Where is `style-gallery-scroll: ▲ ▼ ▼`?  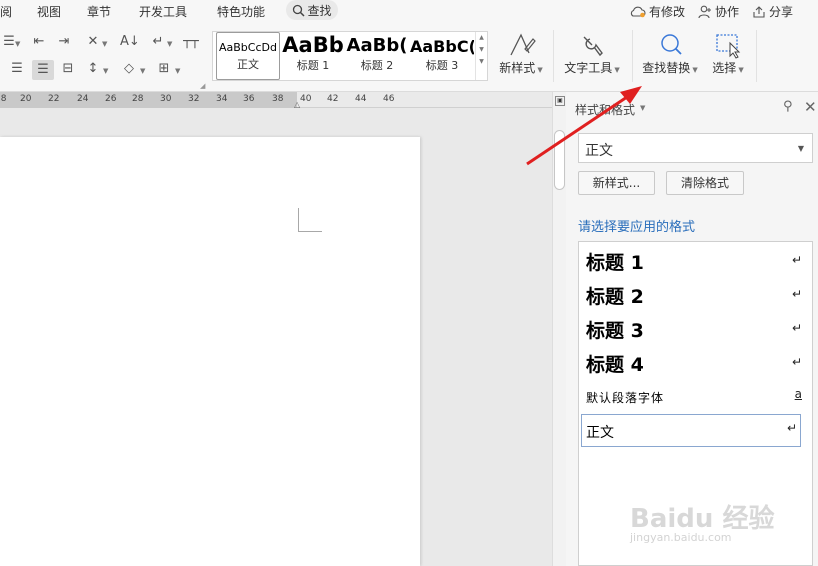
style-gallery-scroll: ▲ ▼ ▼ is located at coordinates (481, 56).